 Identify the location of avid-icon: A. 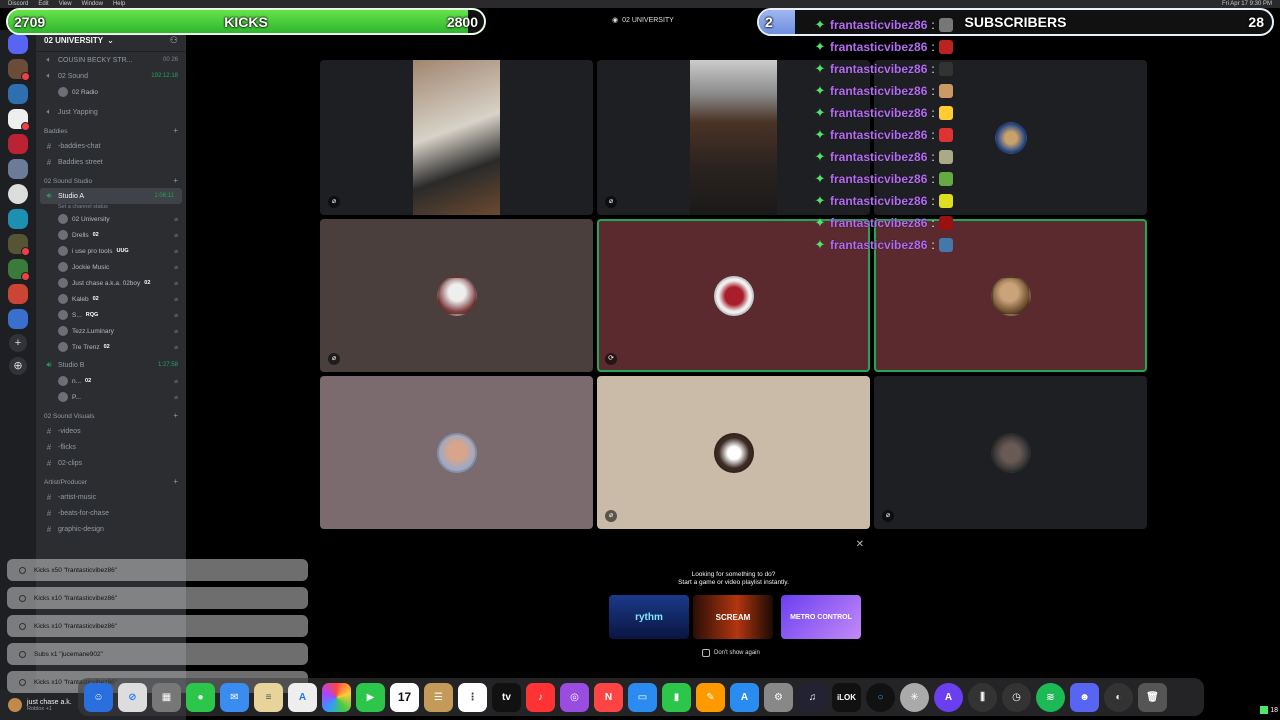
(948, 697).